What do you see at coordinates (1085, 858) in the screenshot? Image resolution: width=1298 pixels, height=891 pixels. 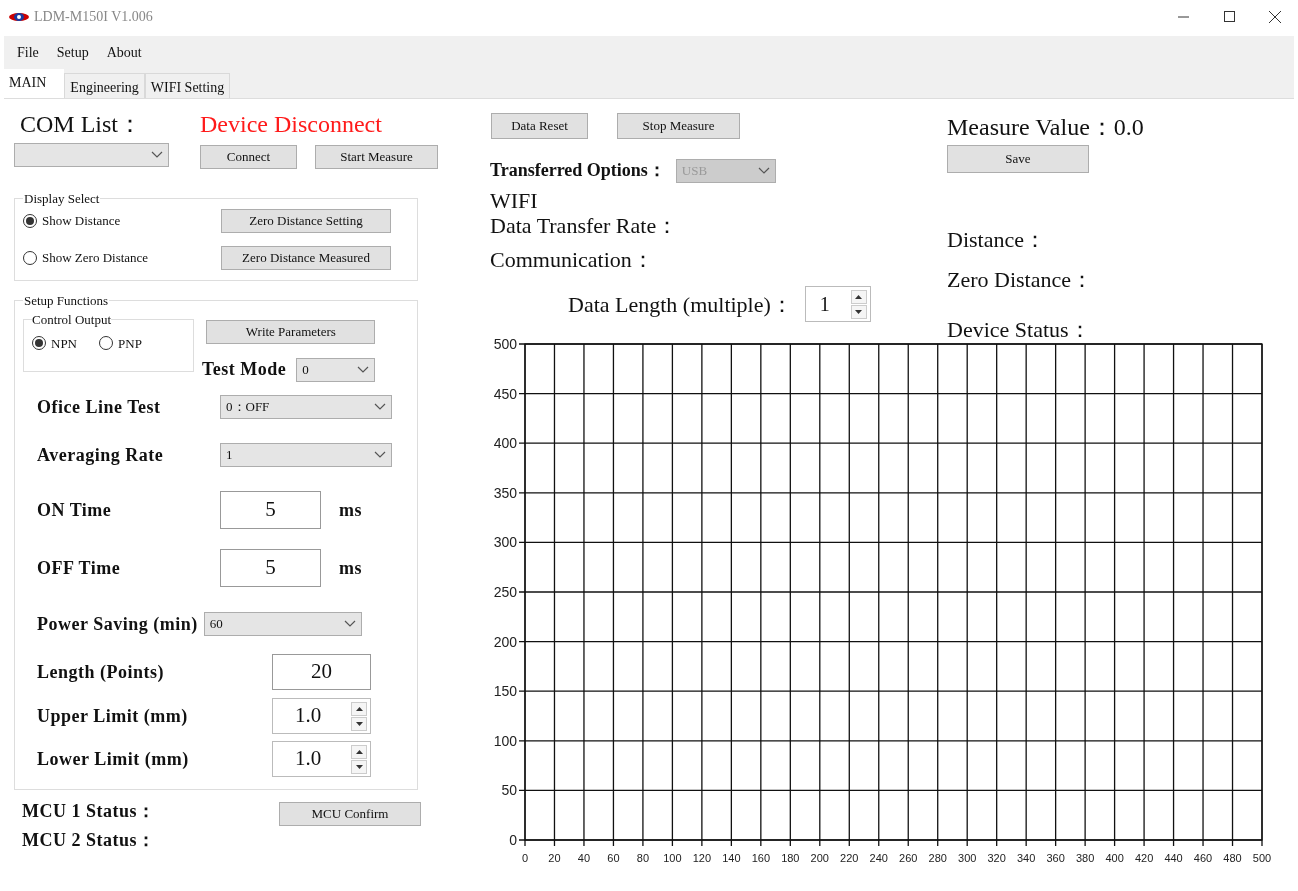 I see `x-tick-label: 380` at bounding box center [1085, 858].